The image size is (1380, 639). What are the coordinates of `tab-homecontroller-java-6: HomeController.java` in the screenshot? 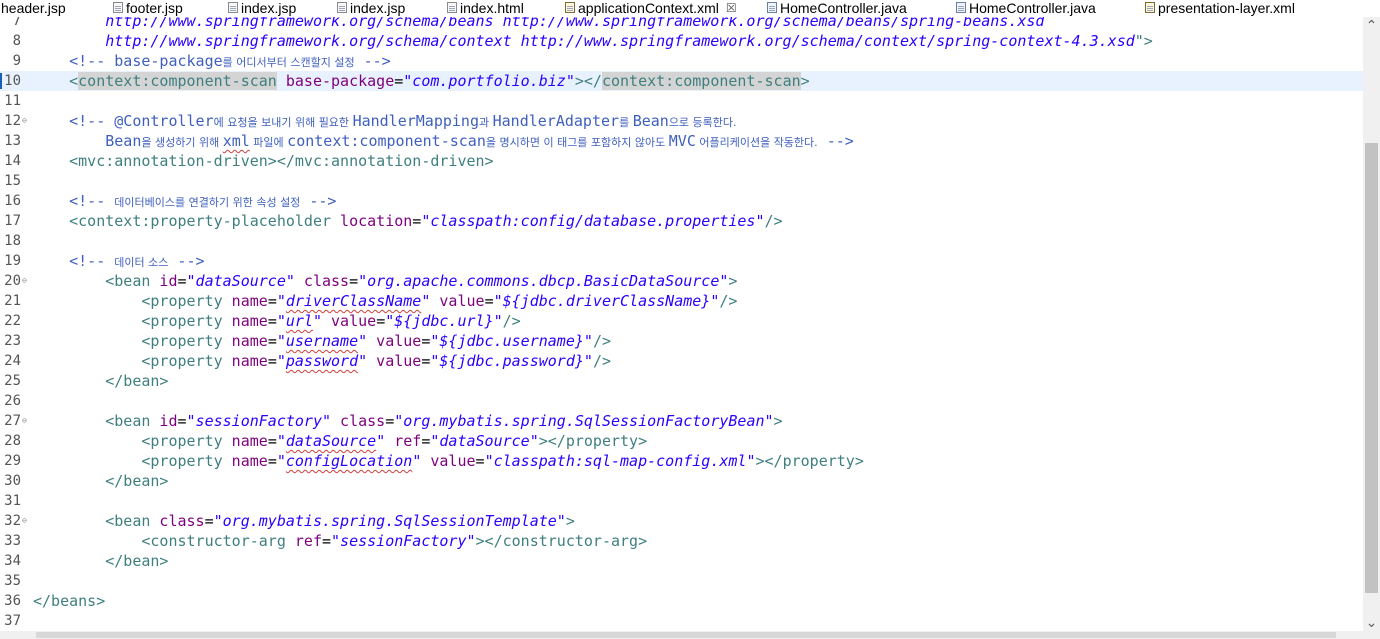 It's located at (837, 8).